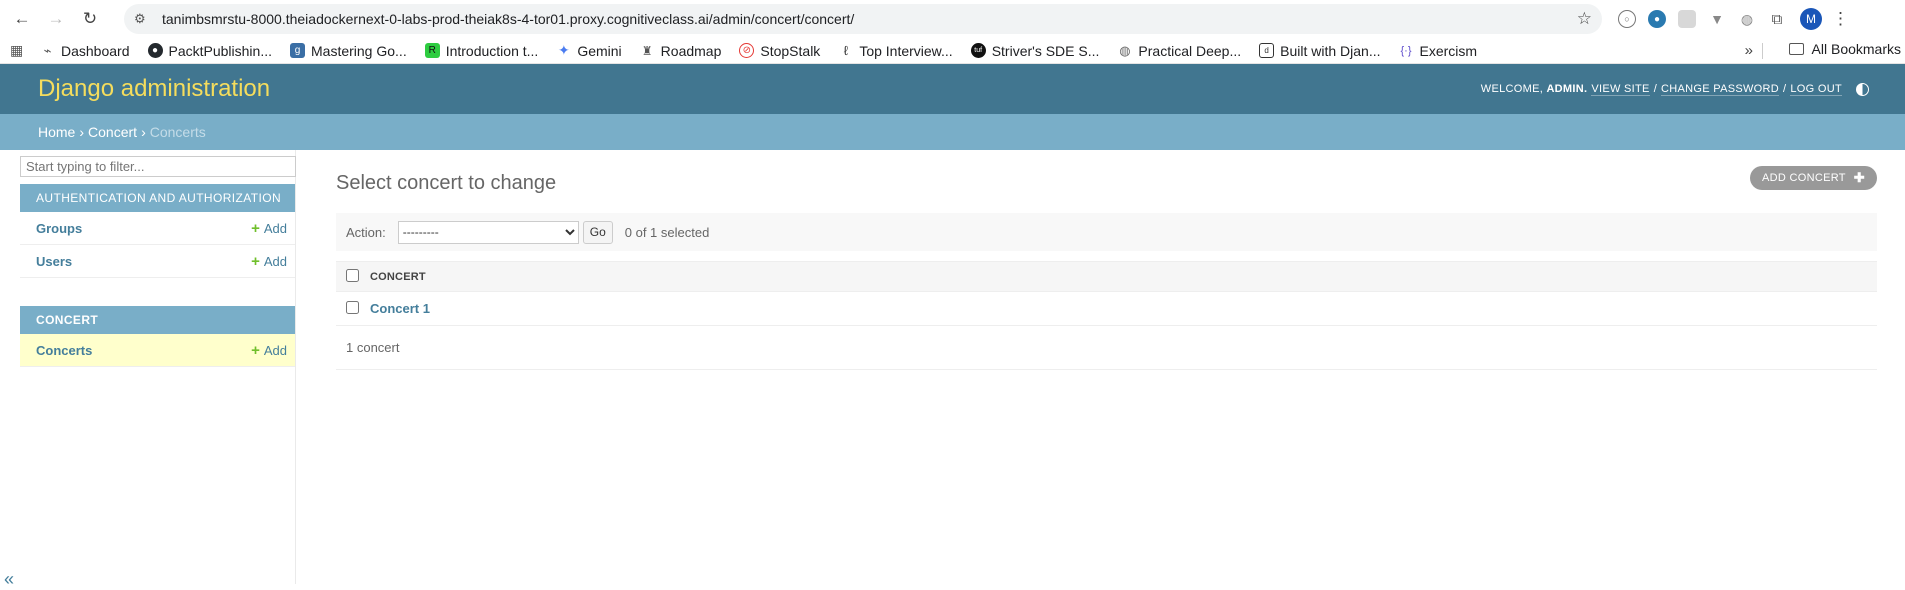 This screenshot has width=1905, height=590. What do you see at coordinates (1749, 50) in the screenshot?
I see `more-bookmarks-icon: »` at bounding box center [1749, 50].